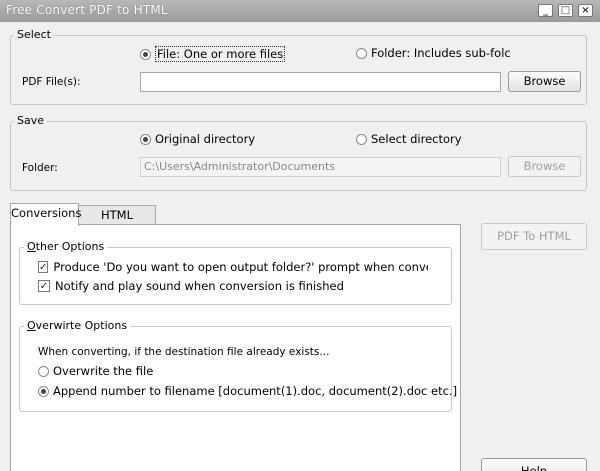 The height and width of the screenshot is (471, 600). What do you see at coordinates (441, 53) in the screenshot?
I see `radio-folder-label: Folder: Includes sub-folc` at bounding box center [441, 53].